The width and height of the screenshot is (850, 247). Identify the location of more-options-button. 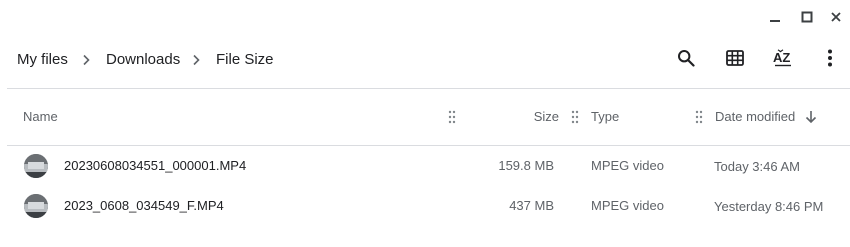
(830, 60).